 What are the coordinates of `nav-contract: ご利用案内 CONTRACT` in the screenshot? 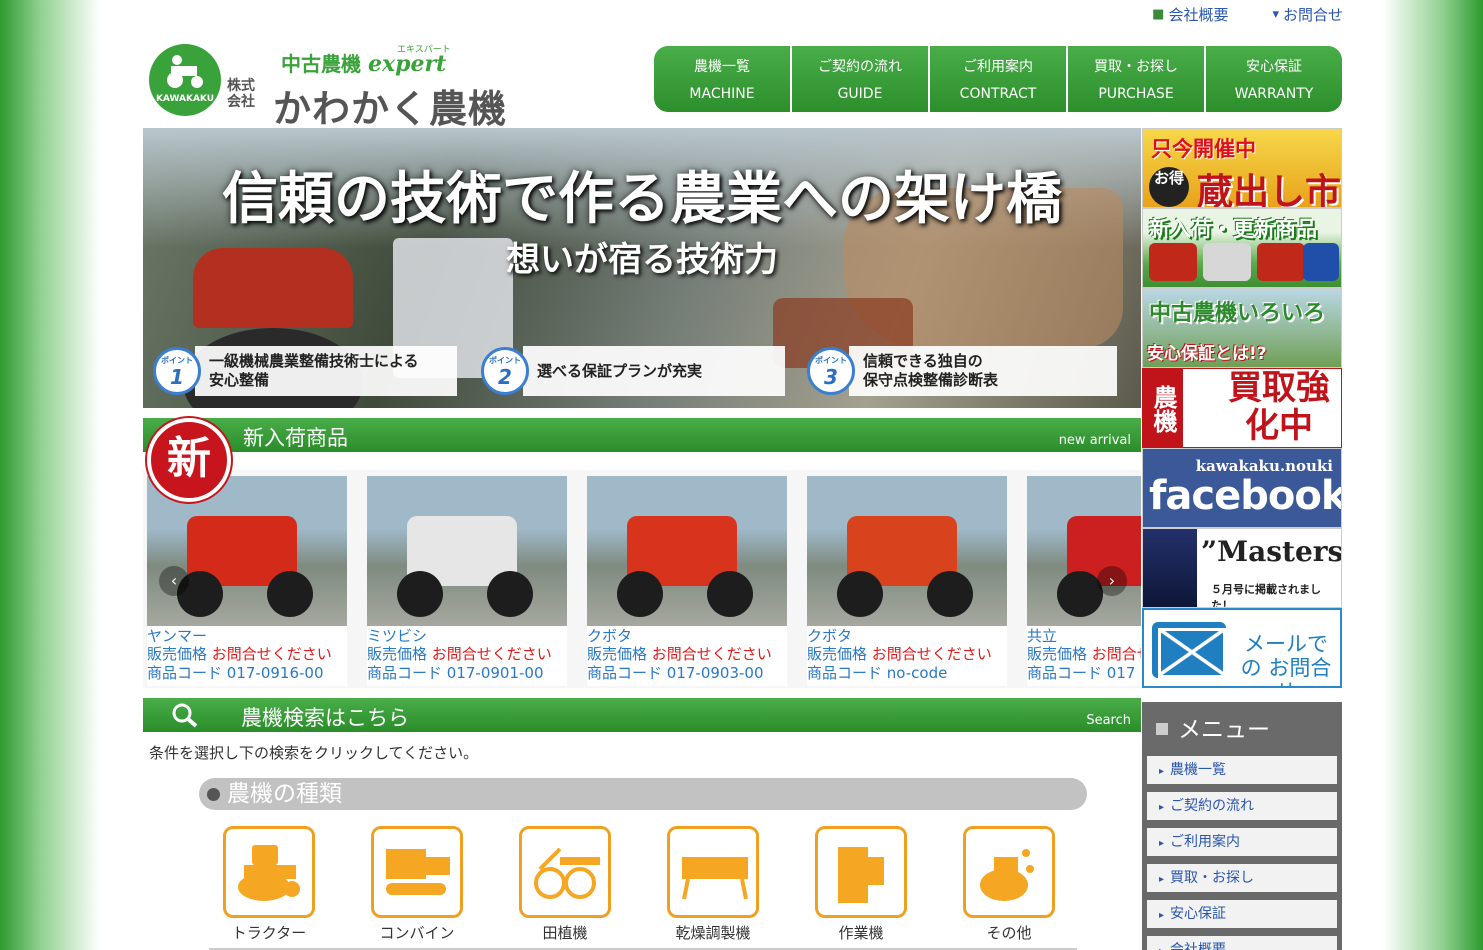 It's located at (999, 79).